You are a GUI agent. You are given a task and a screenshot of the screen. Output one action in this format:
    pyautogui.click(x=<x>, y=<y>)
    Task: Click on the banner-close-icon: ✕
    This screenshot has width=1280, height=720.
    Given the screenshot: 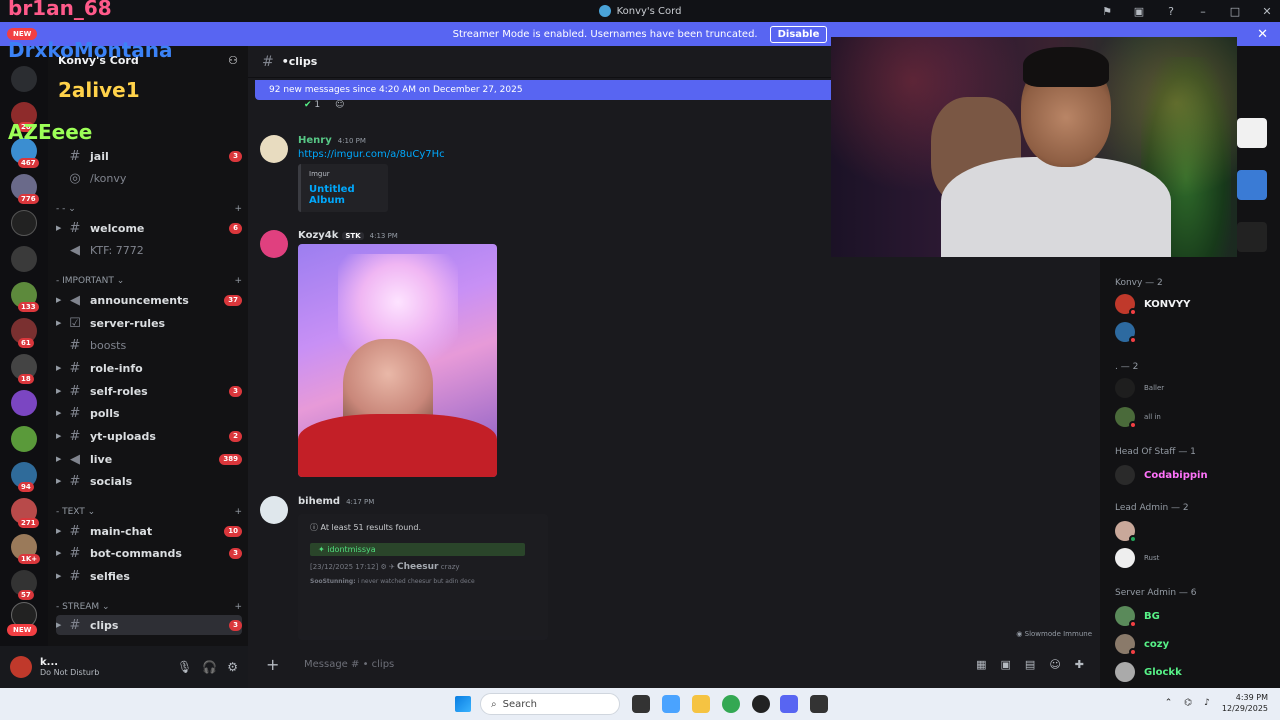 What is the action you would take?
    pyautogui.click(x=1262, y=34)
    